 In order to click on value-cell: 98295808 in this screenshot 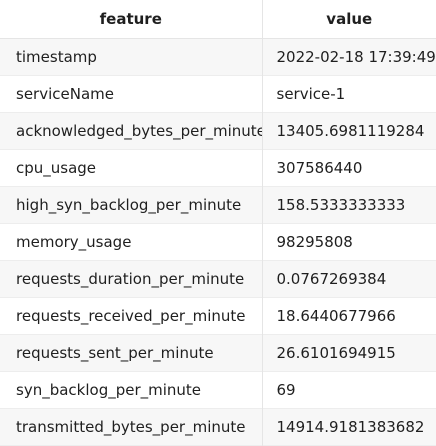, I will do `click(349, 242)`.